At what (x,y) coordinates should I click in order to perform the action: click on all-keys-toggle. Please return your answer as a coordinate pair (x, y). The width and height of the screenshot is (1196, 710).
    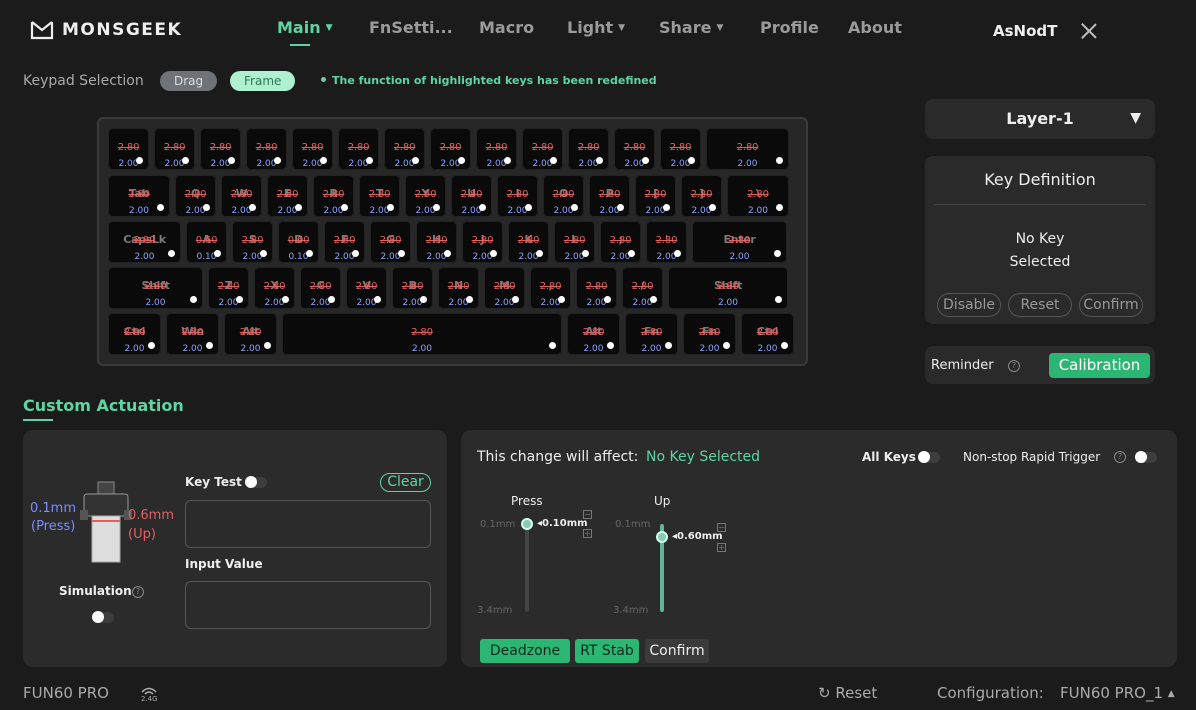
    Looking at the image, I should click on (929, 457).